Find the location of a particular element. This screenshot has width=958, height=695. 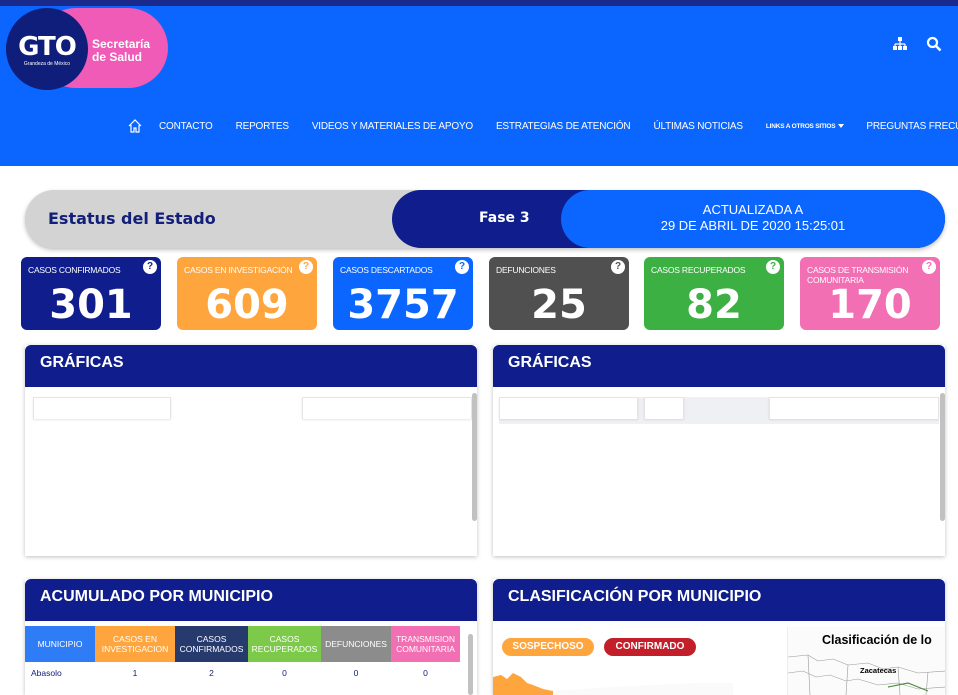

card-transmision: CASOS DE TRANSMISIÓN COMUNITARIA ? 170 is located at coordinates (870, 293).